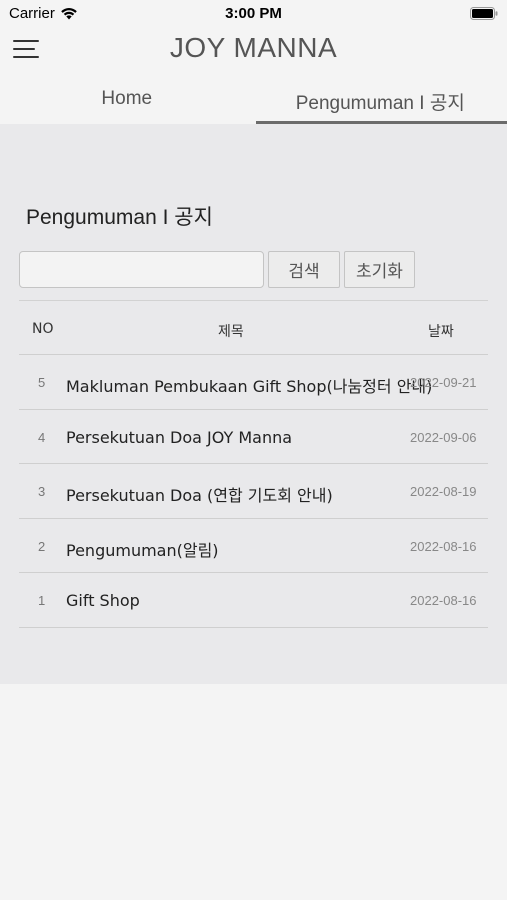 The height and width of the screenshot is (900, 507). Describe the element at coordinates (443, 492) in the screenshot. I see `row-date: 2022-08-19` at that location.